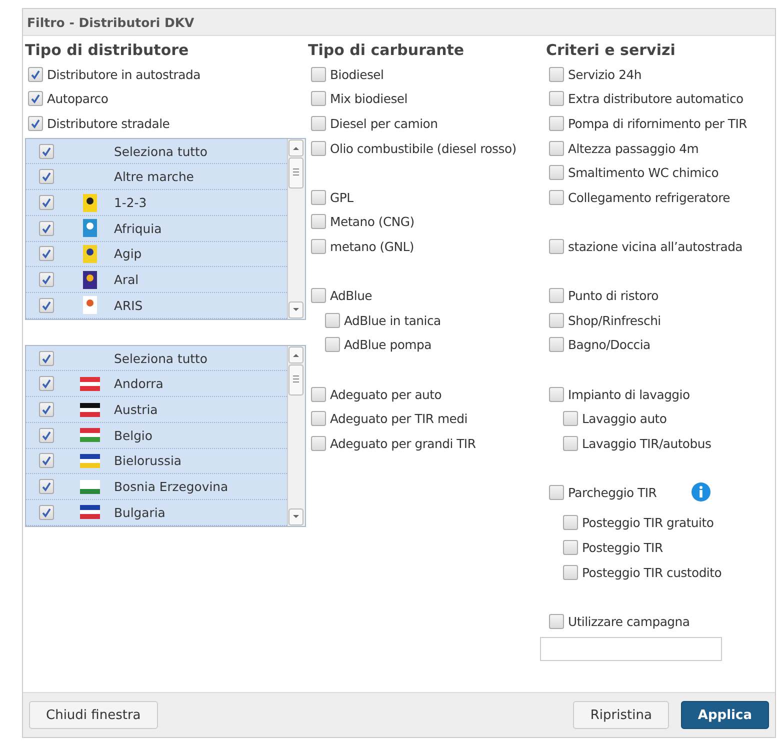 The width and height of the screenshot is (779, 745). What do you see at coordinates (643, 172) in the screenshot?
I see `checkbox-label: Smaltimento WC chimico` at bounding box center [643, 172].